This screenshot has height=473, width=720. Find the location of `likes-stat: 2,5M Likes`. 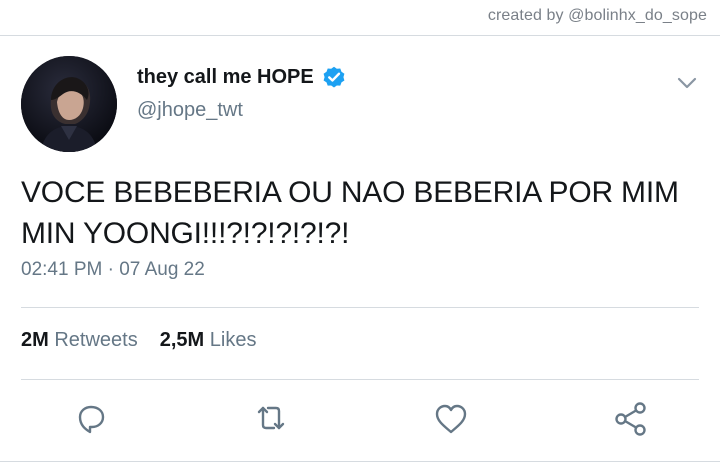

likes-stat: 2,5M Likes is located at coordinates (208, 340).